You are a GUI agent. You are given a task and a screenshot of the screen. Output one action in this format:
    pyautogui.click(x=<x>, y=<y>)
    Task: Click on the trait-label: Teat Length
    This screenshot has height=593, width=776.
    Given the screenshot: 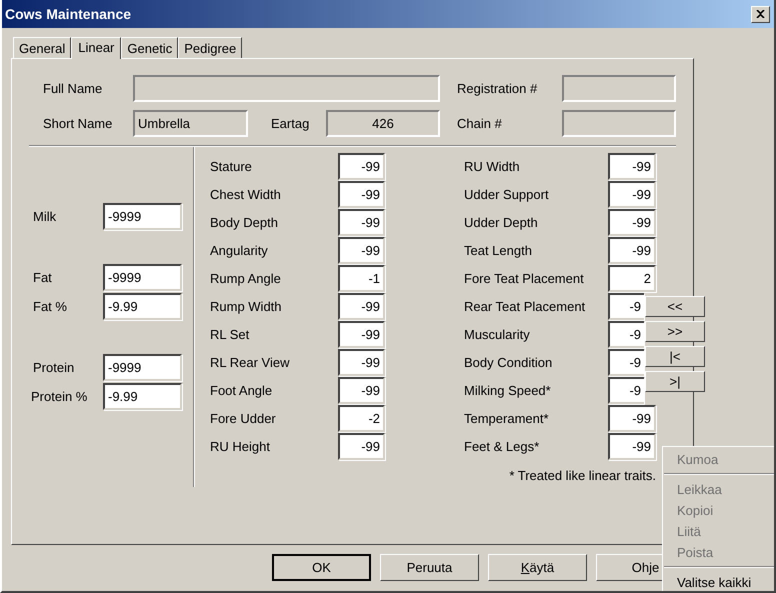 What is the action you would take?
    pyautogui.click(x=498, y=250)
    